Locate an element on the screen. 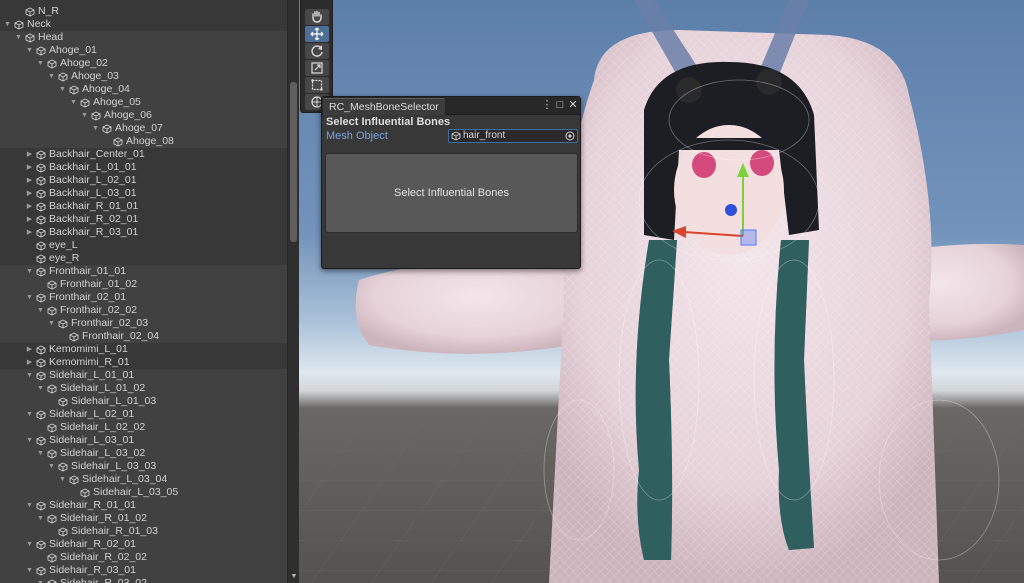 The height and width of the screenshot is (583, 1024). hierarchy-item: ▼ Sidehair_L_02_01 is located at coordinates (143, 414).